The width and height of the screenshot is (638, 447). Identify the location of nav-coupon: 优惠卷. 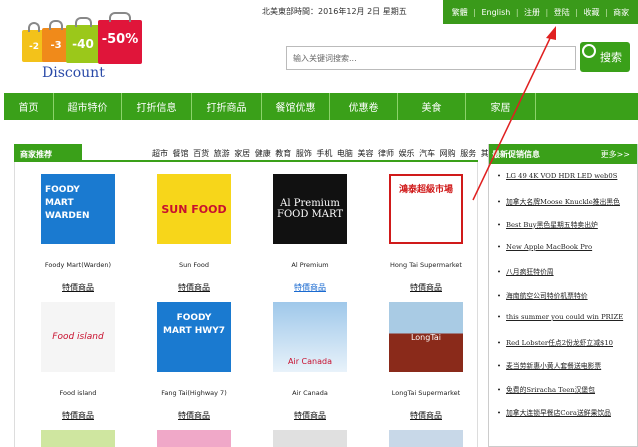
(364, 106).